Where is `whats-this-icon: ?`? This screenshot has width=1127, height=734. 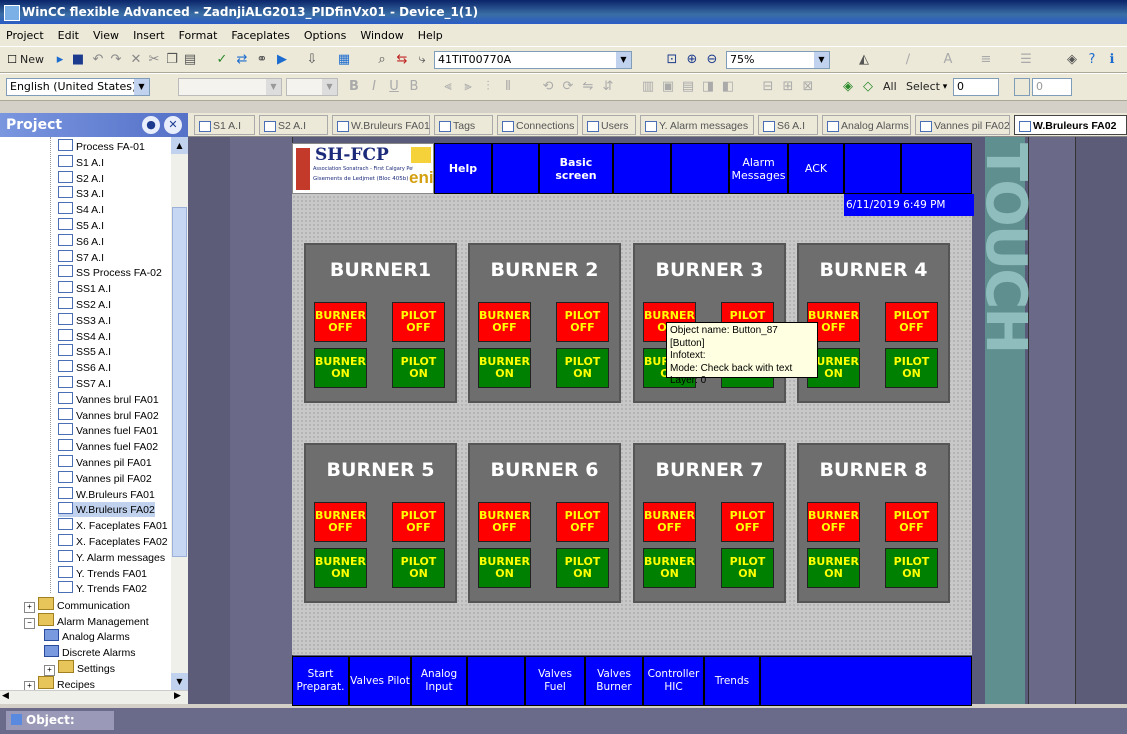
whats-this-icon: ? is located at coordinates (1092, 60).